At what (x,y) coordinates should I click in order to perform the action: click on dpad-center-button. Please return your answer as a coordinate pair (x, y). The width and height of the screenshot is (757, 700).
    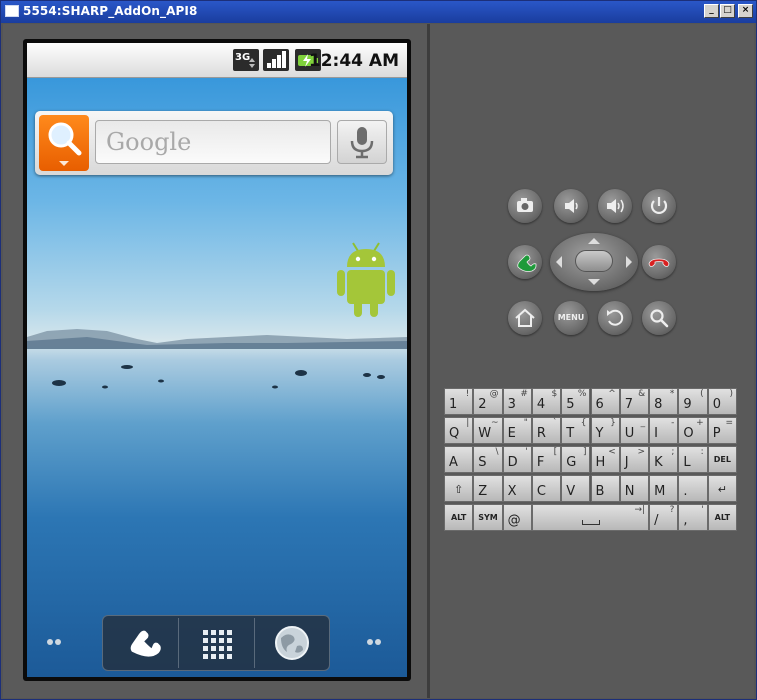
    Looking at the image, I should click on (594, 261).